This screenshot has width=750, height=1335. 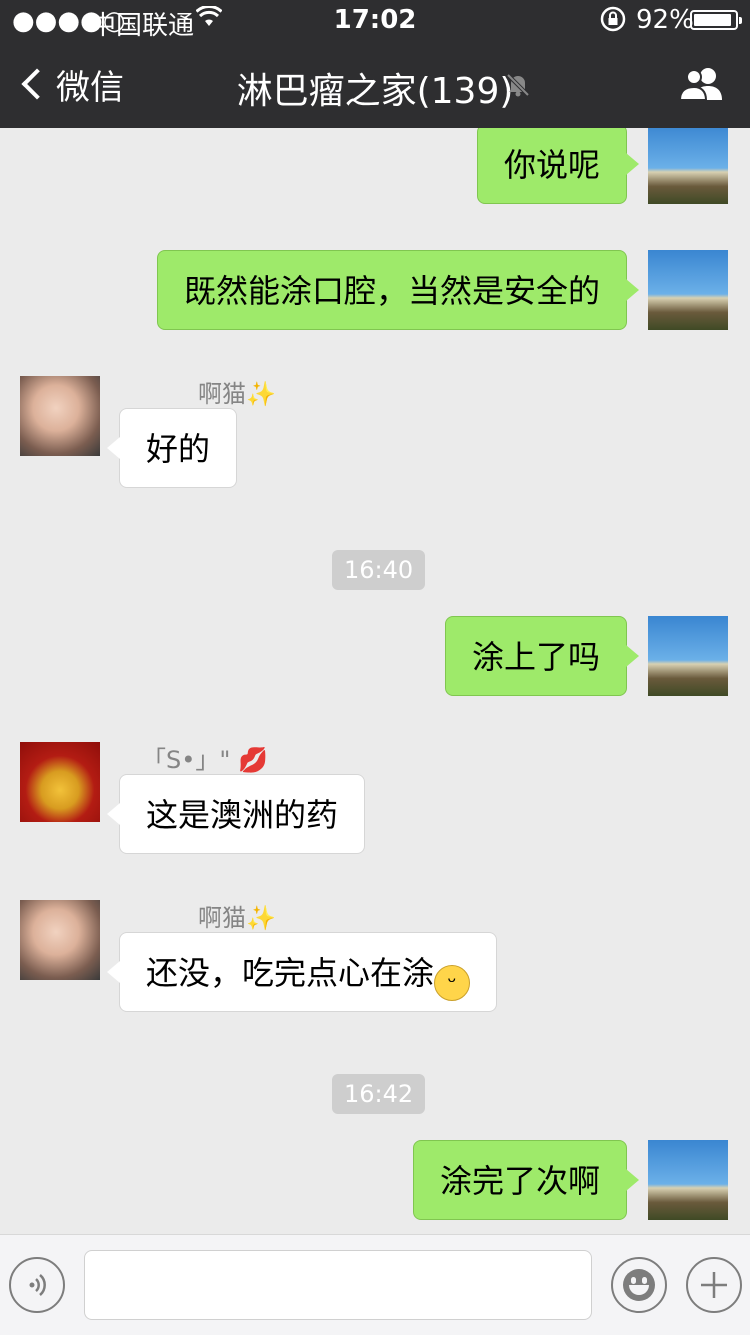 I want to click on navigation-bar: 微信 淋巴瘤之家(139), so click(x=375, y=84).